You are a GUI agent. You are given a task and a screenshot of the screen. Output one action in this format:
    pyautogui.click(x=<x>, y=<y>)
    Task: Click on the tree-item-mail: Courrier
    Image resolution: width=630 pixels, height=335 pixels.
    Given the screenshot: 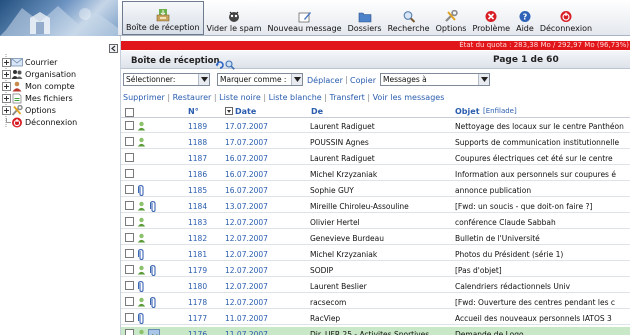 What is the action you would take?
    pyautogui.click(x=29, y=62)
    